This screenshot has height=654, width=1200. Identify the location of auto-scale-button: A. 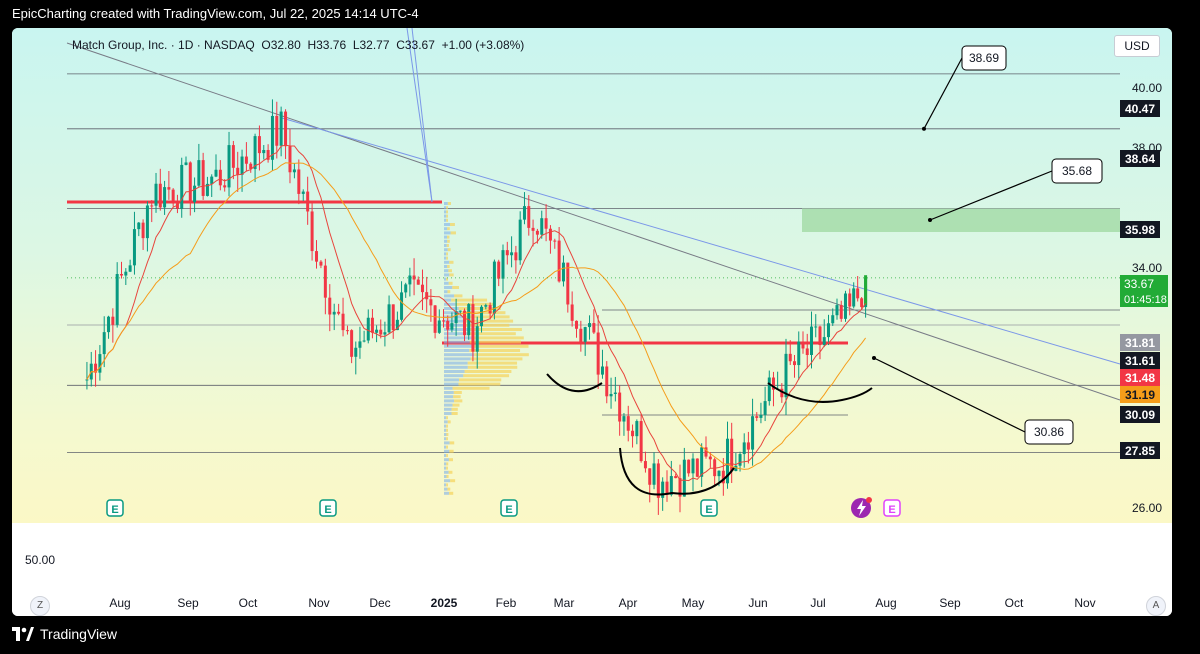
(1156, 606).